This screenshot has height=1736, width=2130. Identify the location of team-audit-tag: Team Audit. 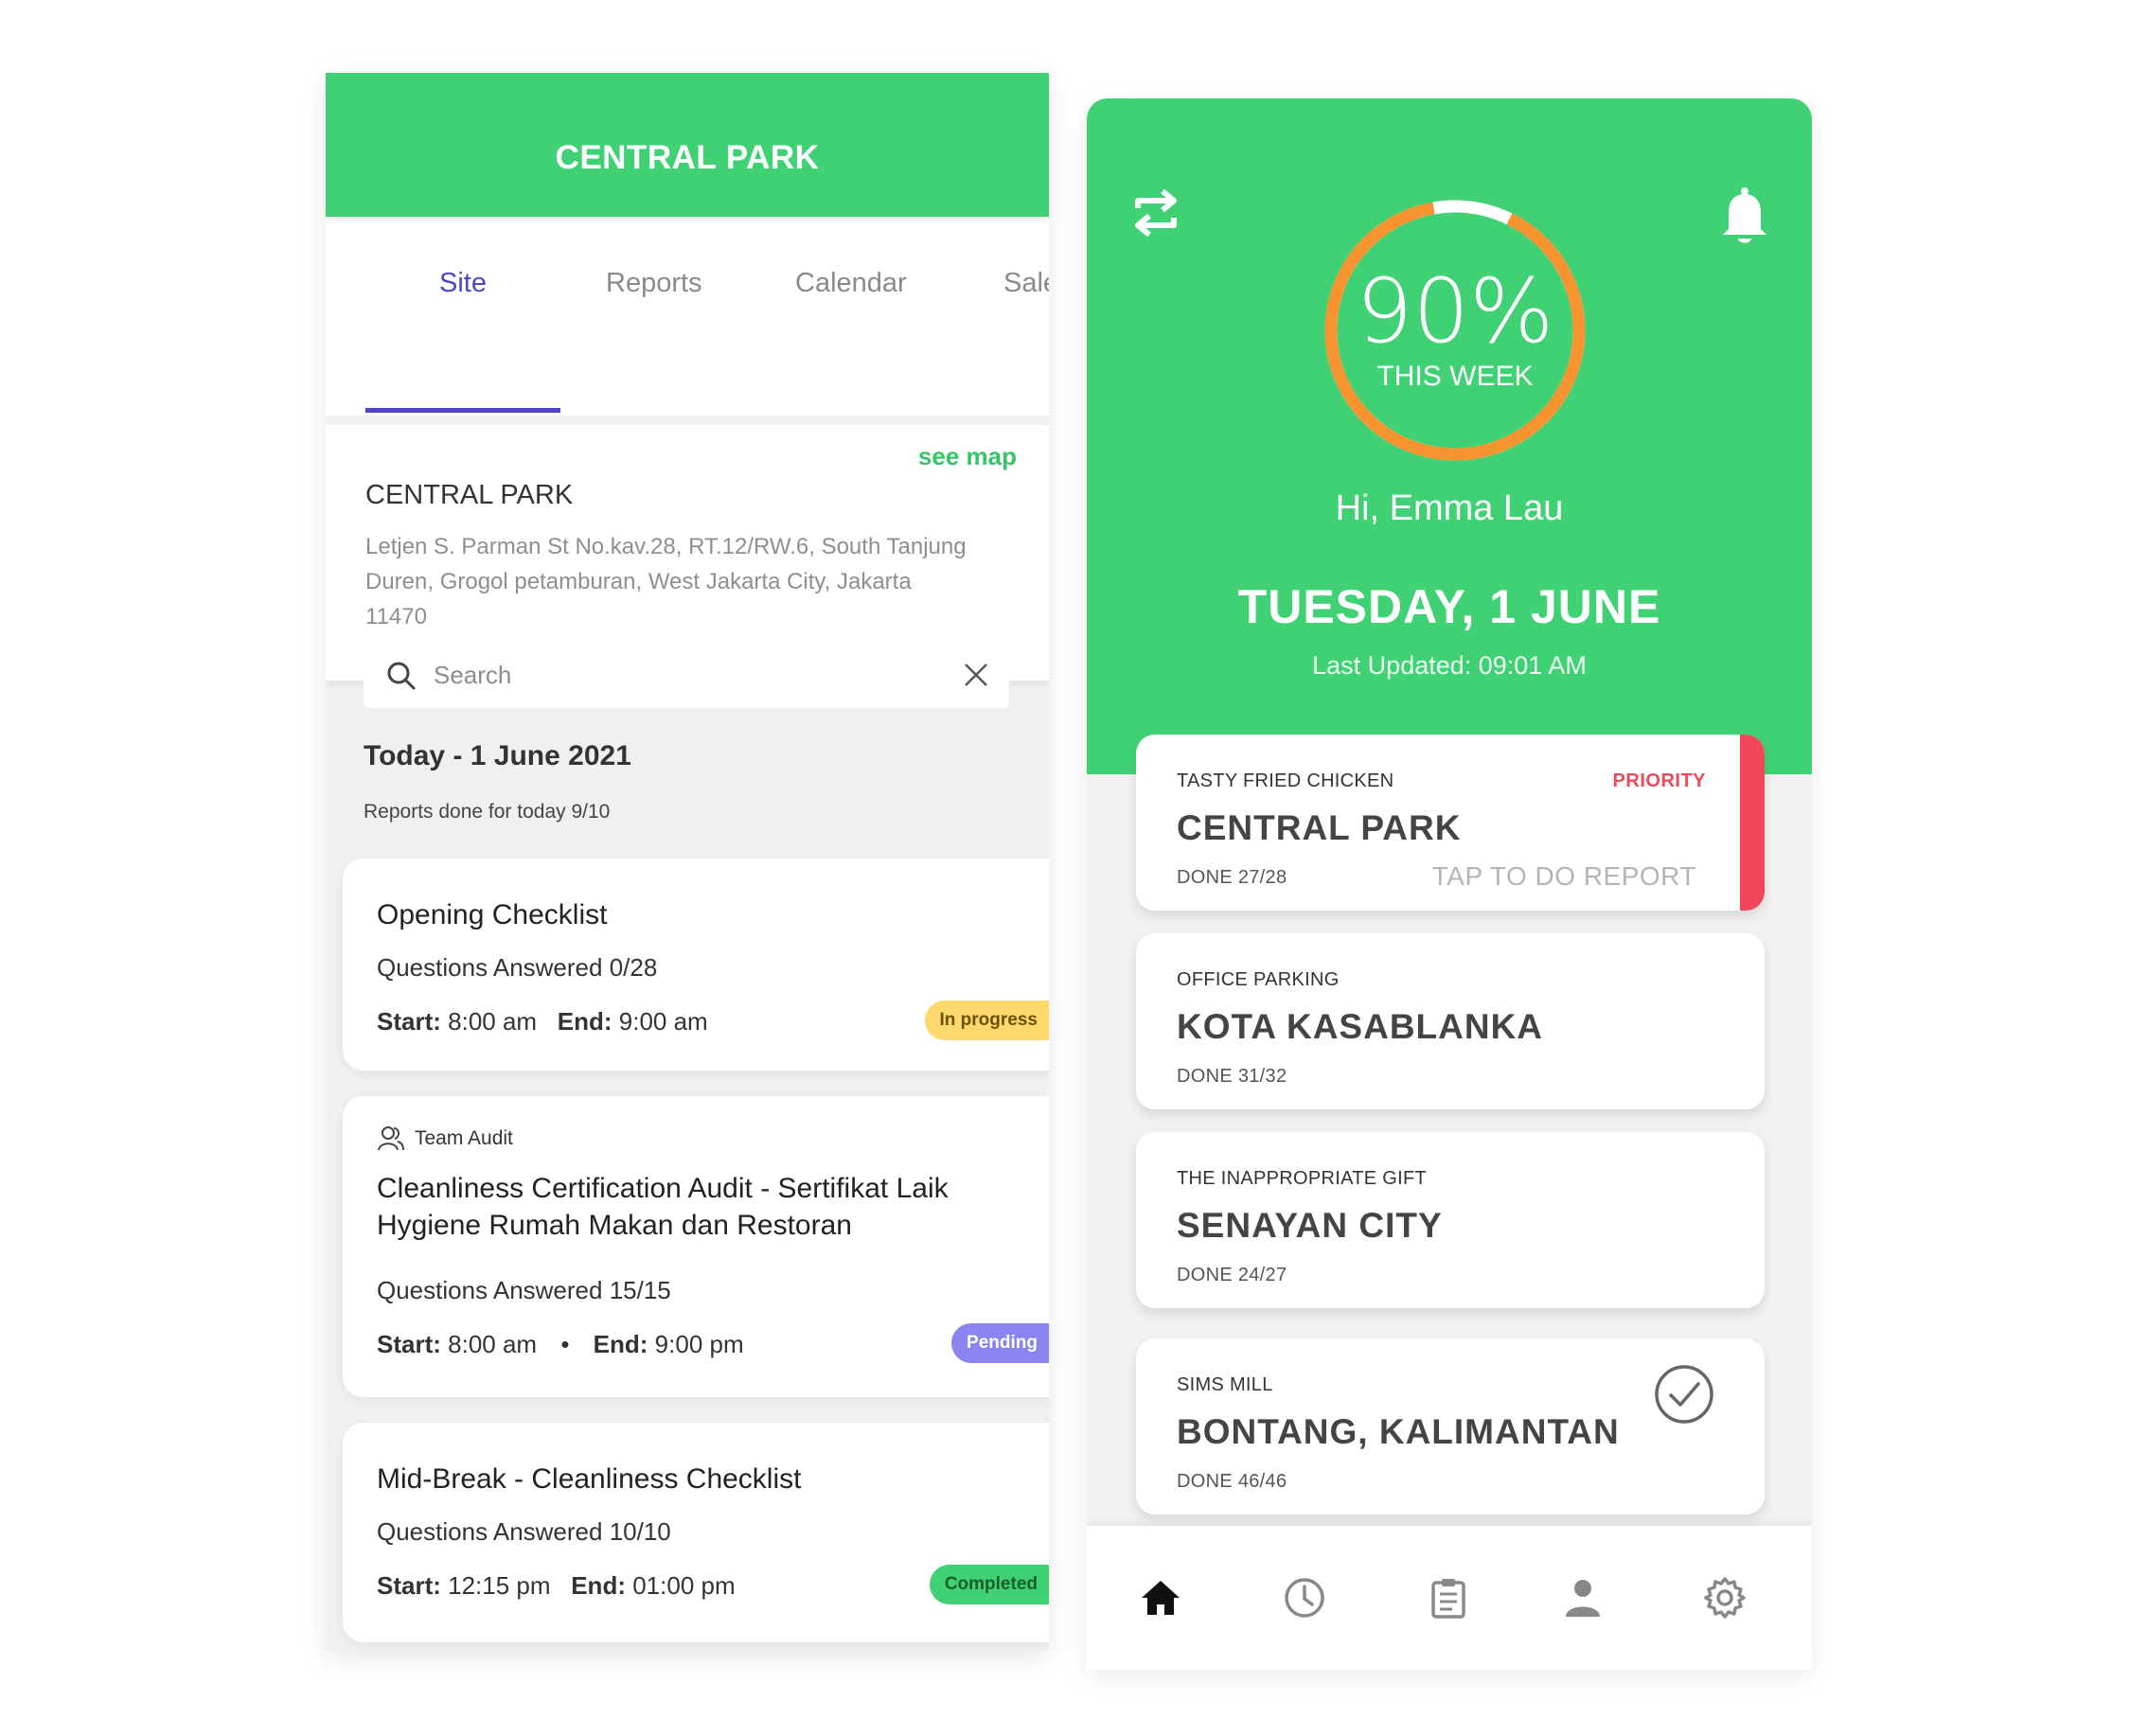
(445, 1139).